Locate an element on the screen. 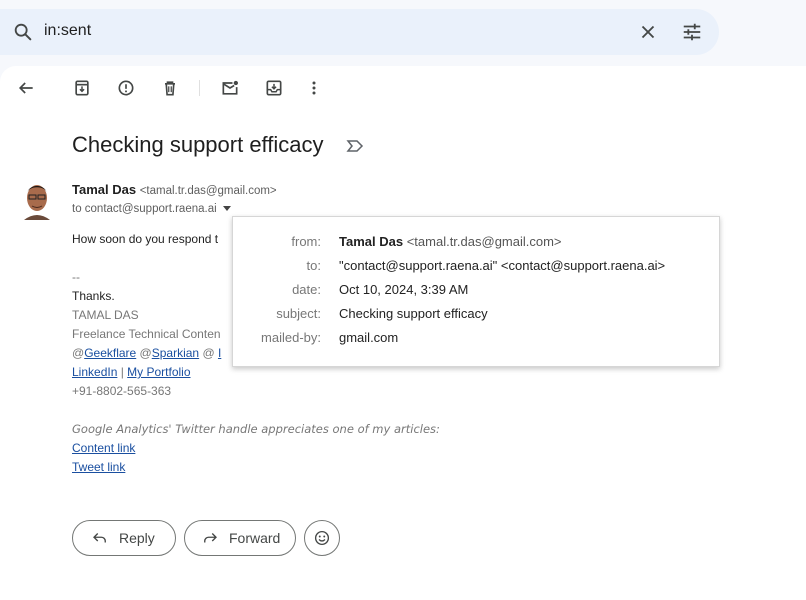  sender-info: Tamal Das <tamal.tr.das@gmail.com> is located at coordinates (174, 189).